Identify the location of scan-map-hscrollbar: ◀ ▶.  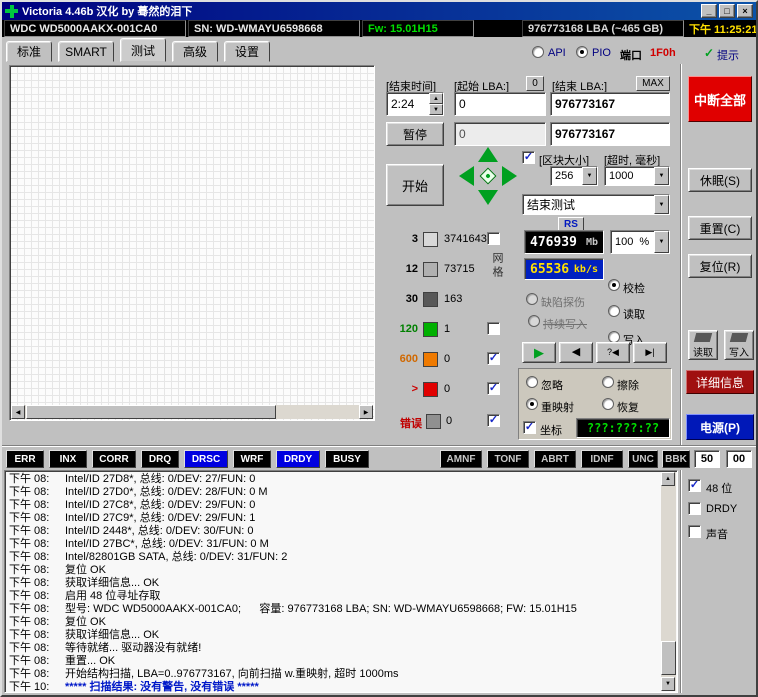
(192, 412).